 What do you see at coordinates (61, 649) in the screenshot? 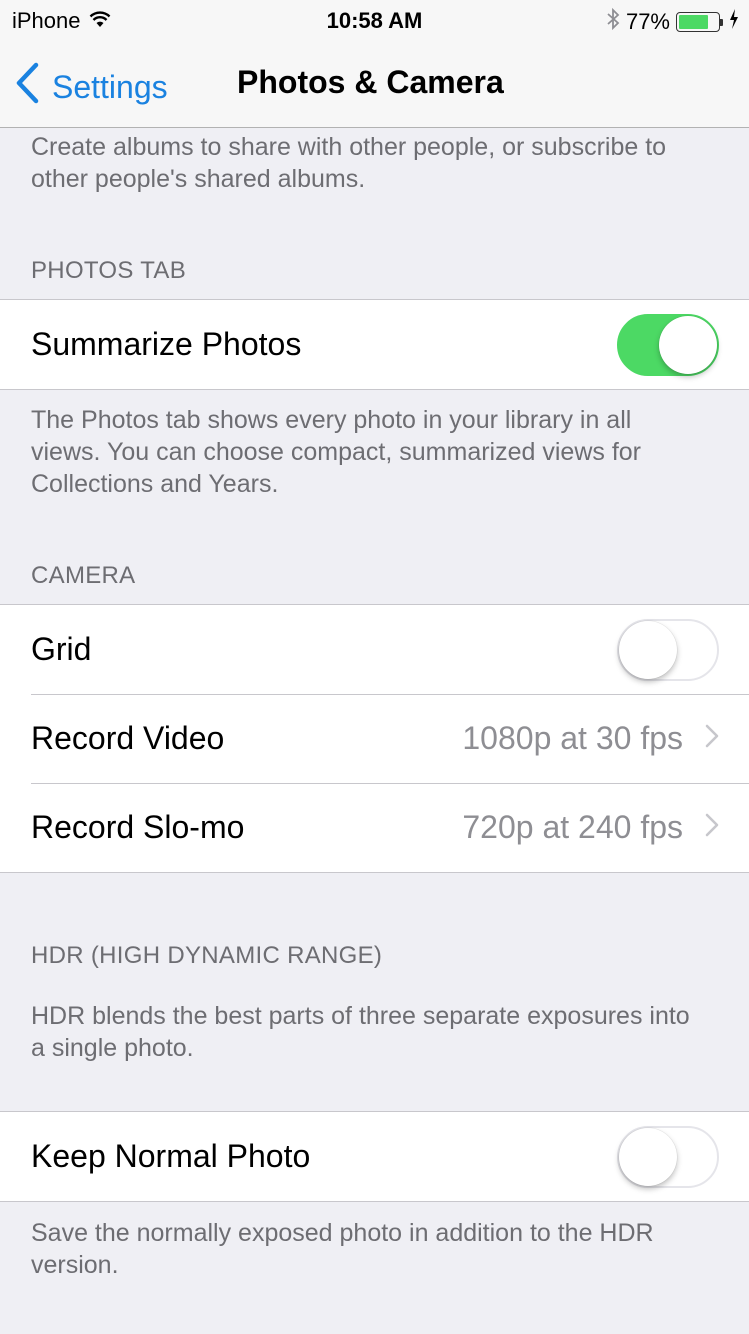
I see `grid-label: Grid` at bounding box center [61, 649].